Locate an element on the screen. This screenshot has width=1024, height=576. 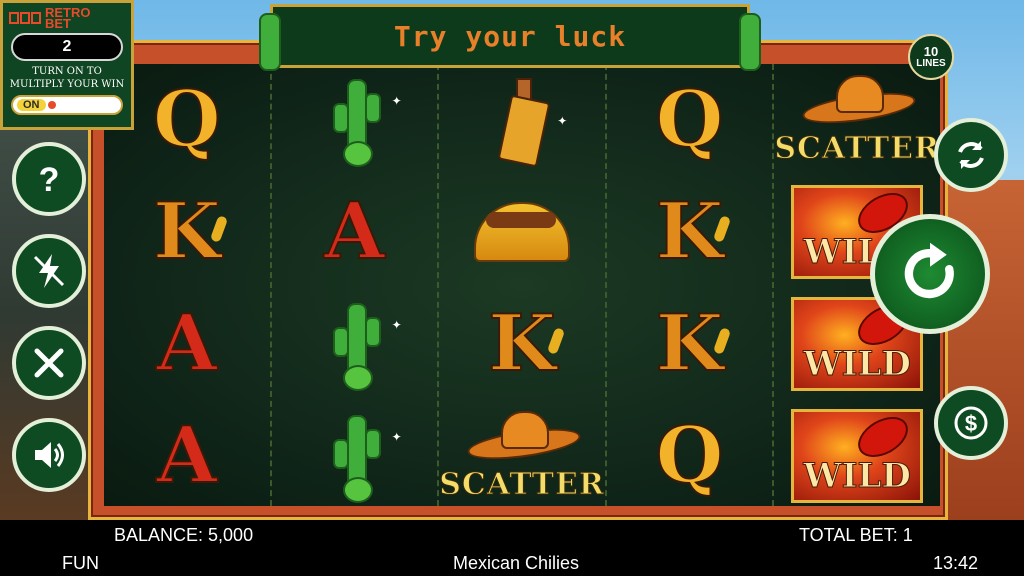
autoplay-button is located at coordinates (971, 155).